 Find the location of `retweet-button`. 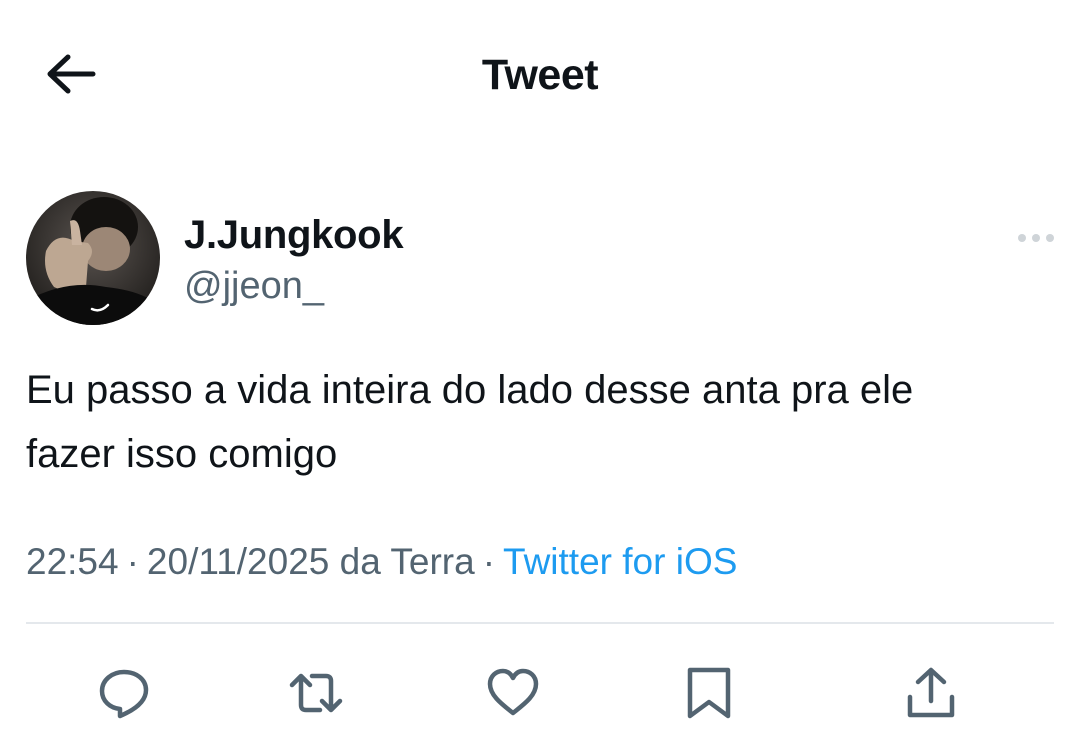

retweet-button is located at coordinates (316, 693).